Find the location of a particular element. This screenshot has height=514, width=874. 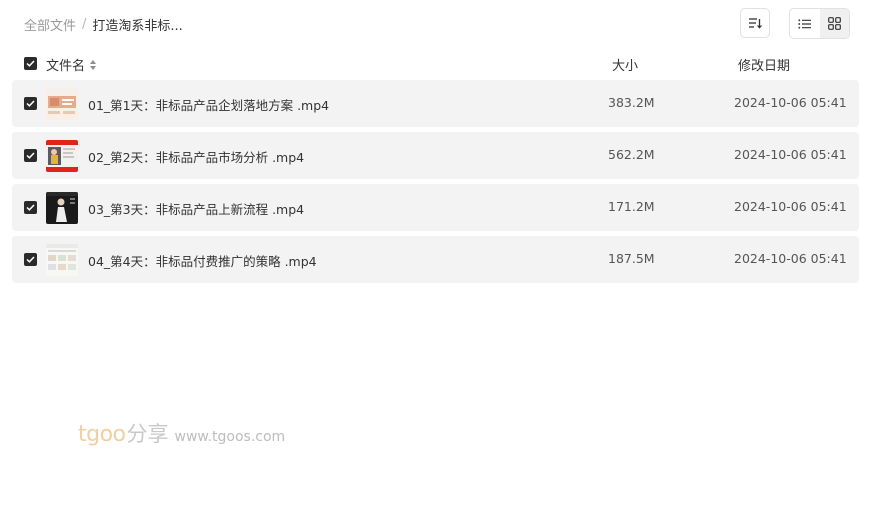

file-name: 04_第4天：非标品付费推广的策略 .mp4 is located at coordinates (202, 260).